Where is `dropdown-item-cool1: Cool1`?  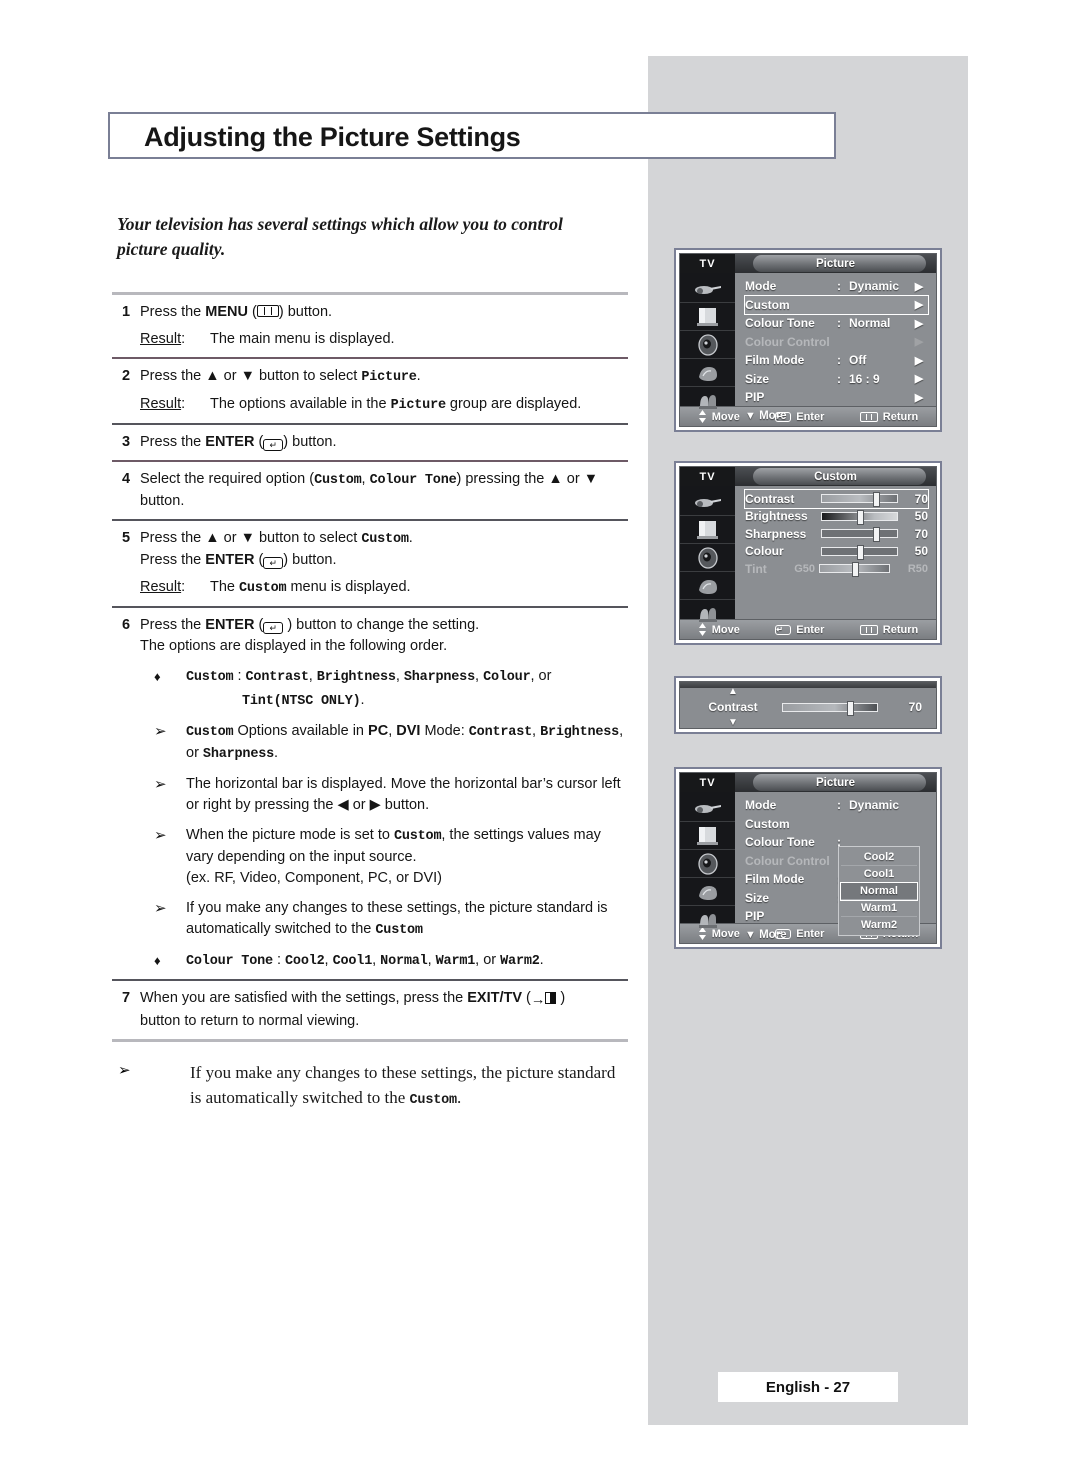 dropdown-item-cool1: Cool1 is located at coordinates (879, 874).